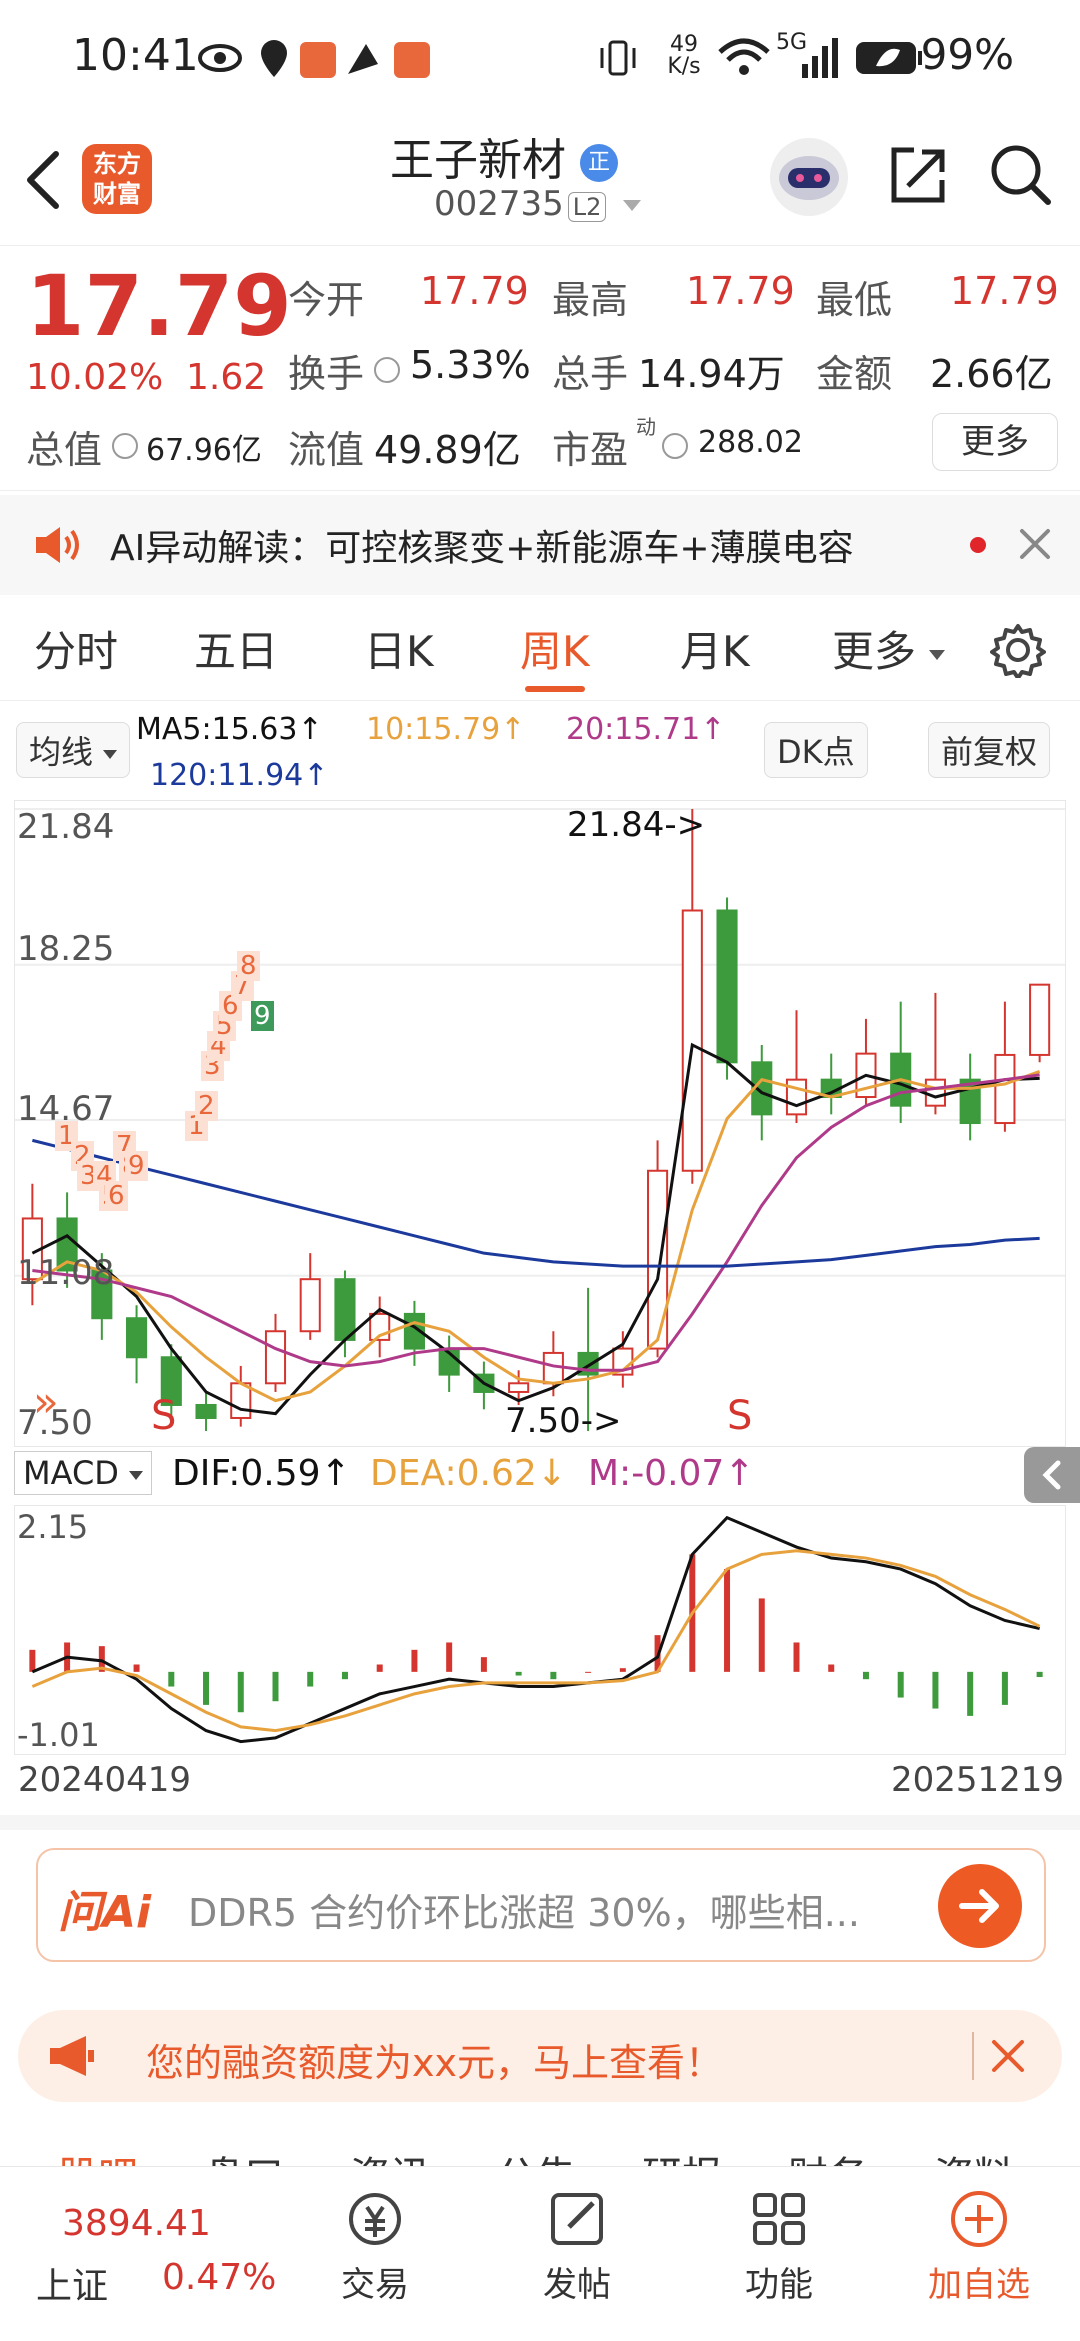  I want to click on stock-name: 王子新材 正, so click(504, 156).